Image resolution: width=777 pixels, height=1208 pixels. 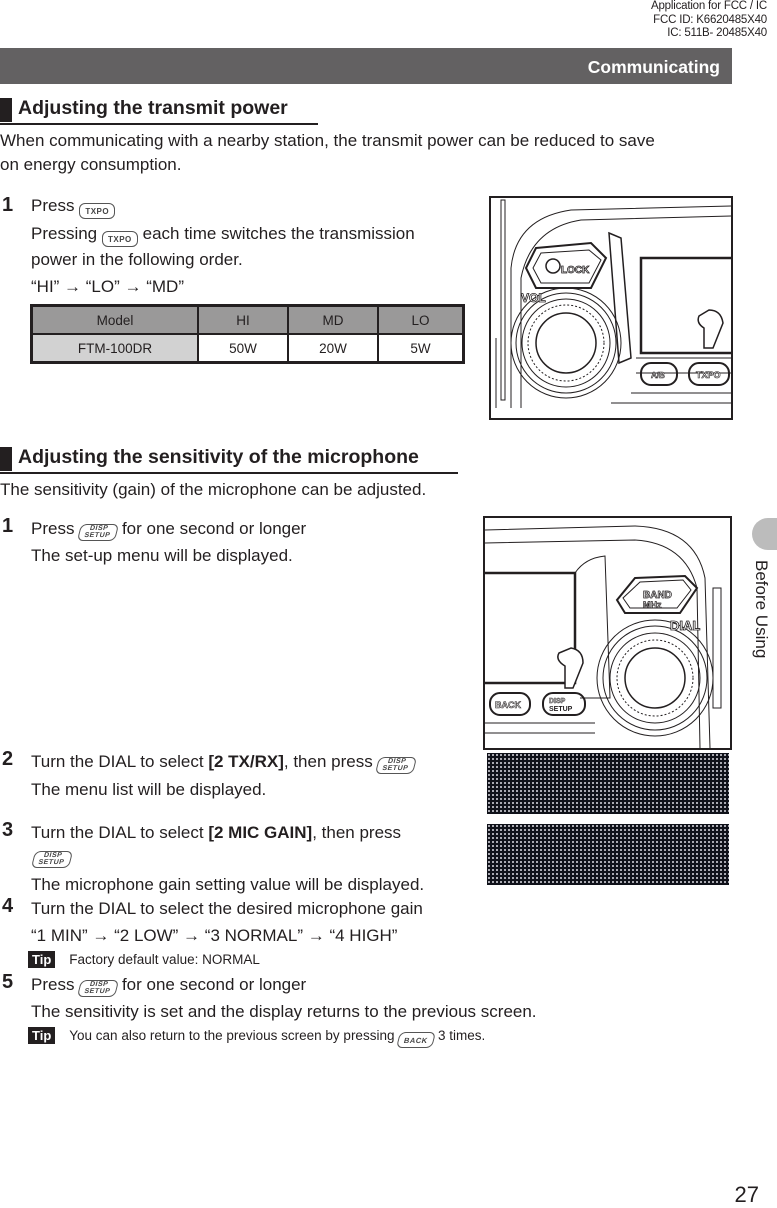 What do you see at coordinates (561, 709) in the screenshot?
I see `setup-label: SETUP` at bounding box center [561, 709].